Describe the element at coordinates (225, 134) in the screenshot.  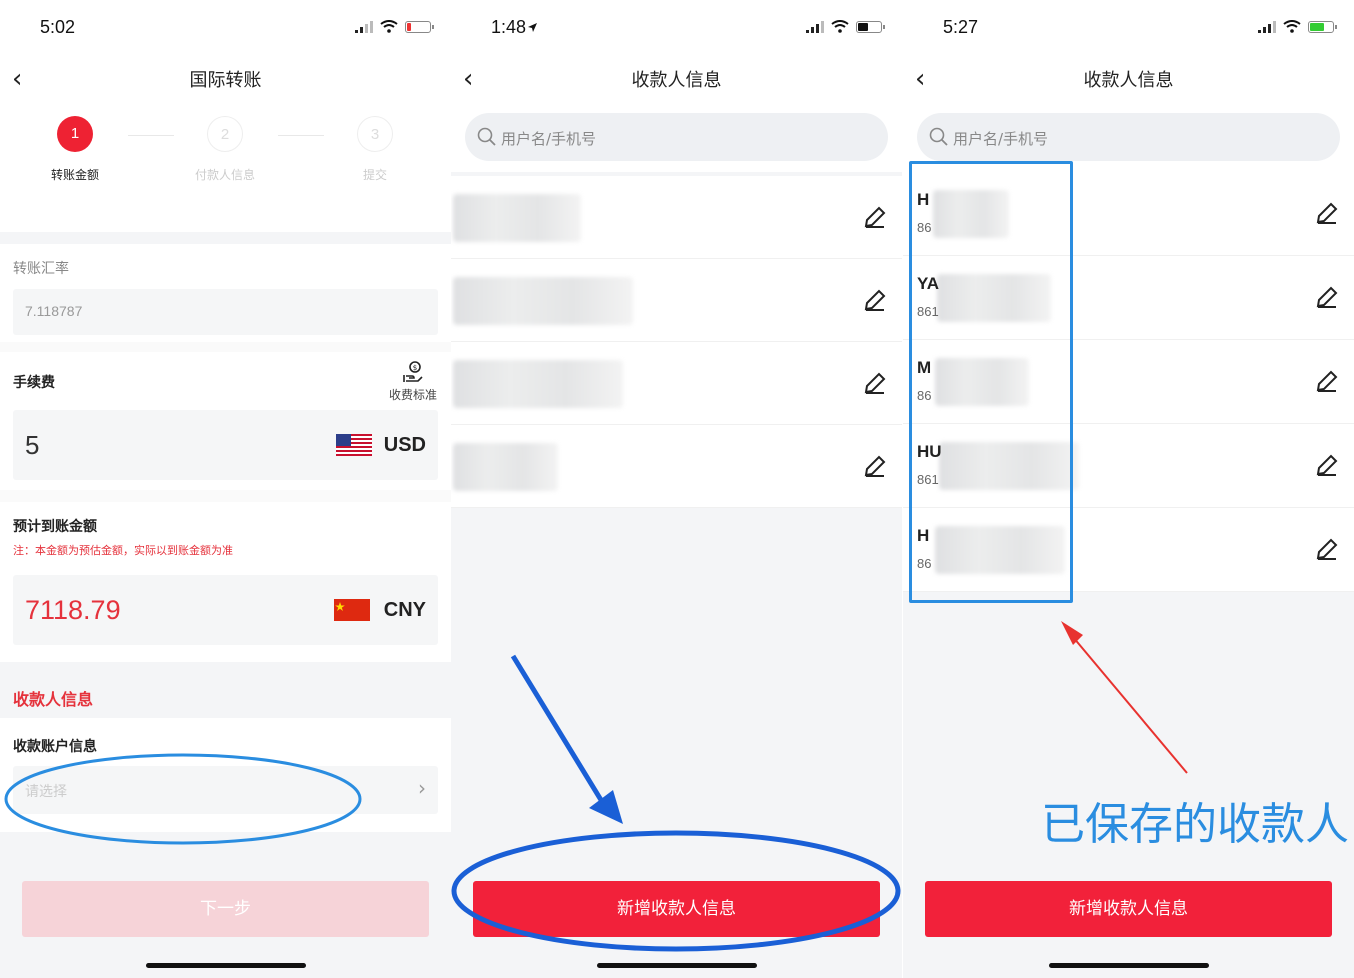
I see `step-2-number: 2` at that location.